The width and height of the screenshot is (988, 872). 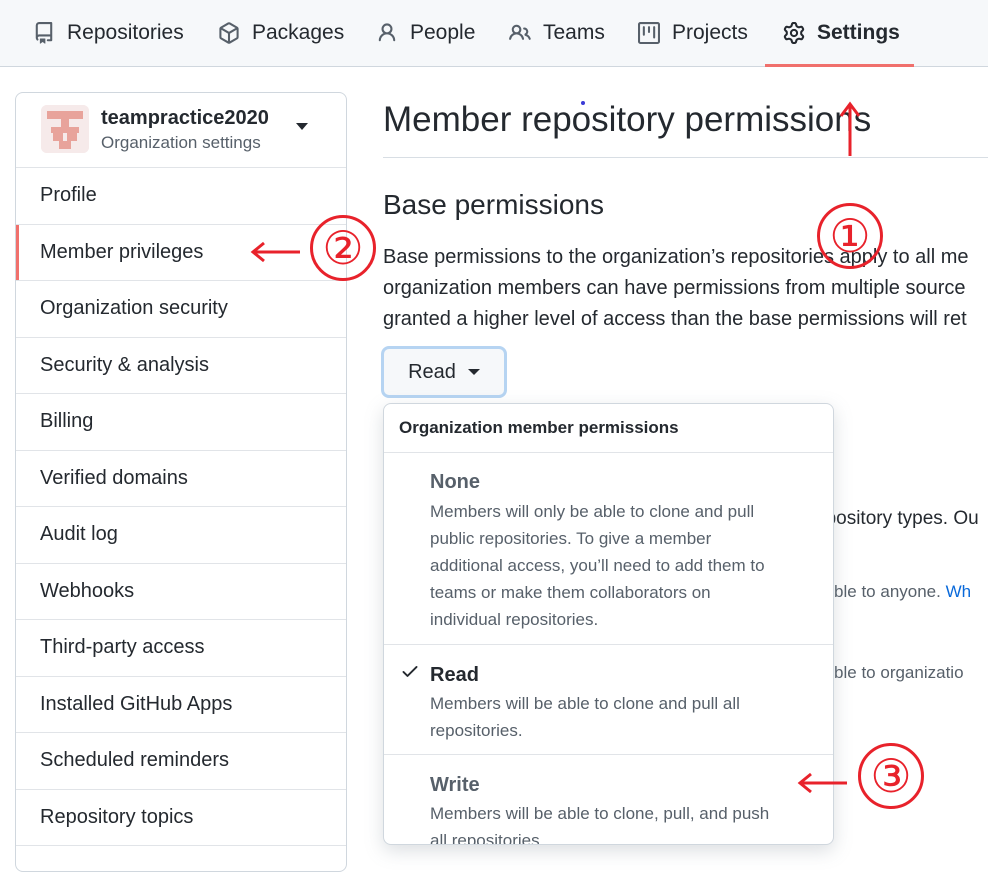 I want to click on tab-settings: Settings, so click(x=841, y=33).